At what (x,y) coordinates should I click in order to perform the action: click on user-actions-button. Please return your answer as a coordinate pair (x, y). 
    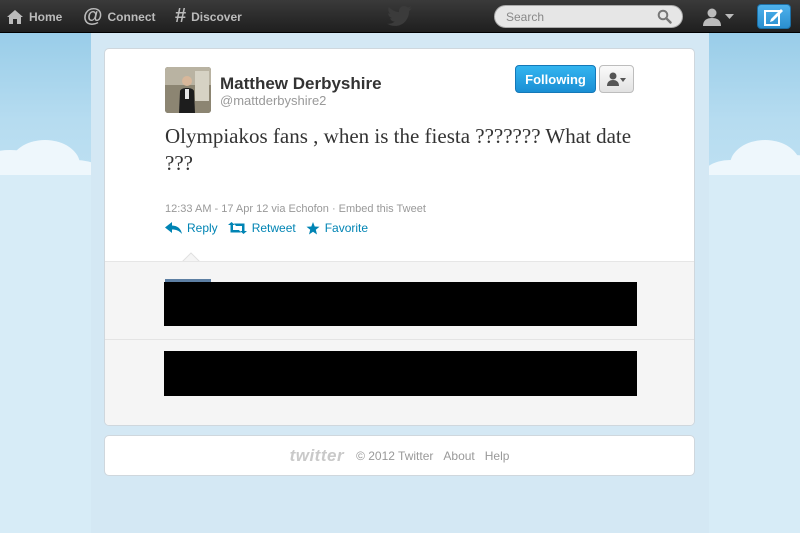
    Looking at the image, I should click on (616, 79).